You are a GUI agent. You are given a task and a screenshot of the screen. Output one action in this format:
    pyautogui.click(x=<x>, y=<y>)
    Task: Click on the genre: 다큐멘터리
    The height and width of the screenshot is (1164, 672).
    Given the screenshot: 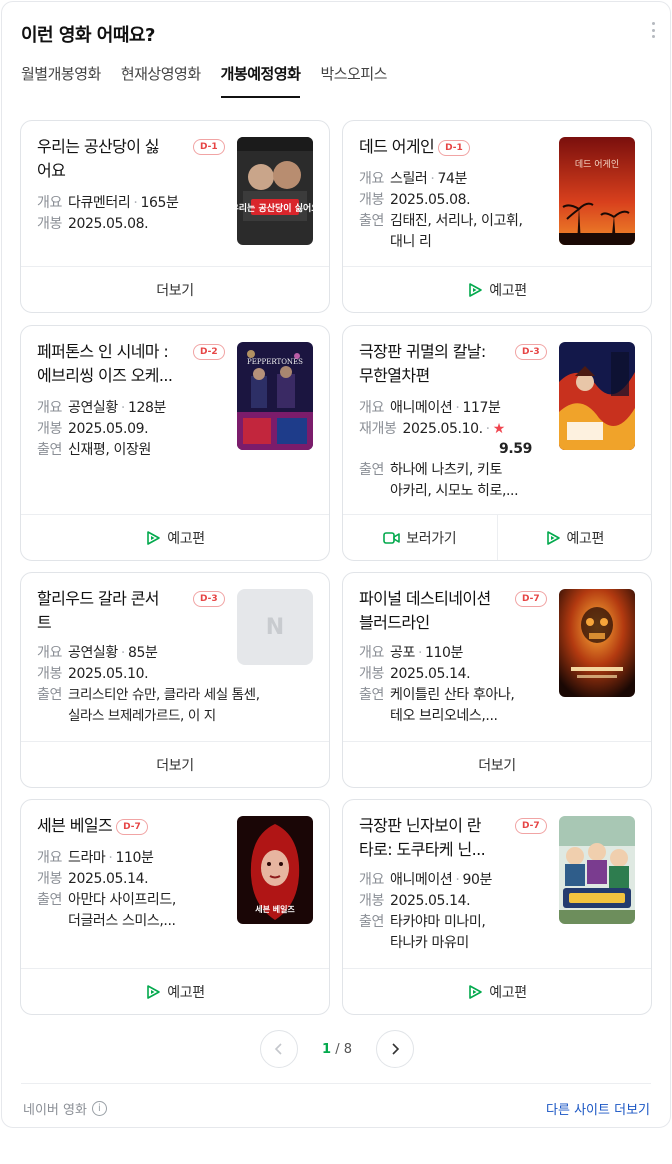 What is the action you would take?
    pyautogui.click(x=99, y=203)
    